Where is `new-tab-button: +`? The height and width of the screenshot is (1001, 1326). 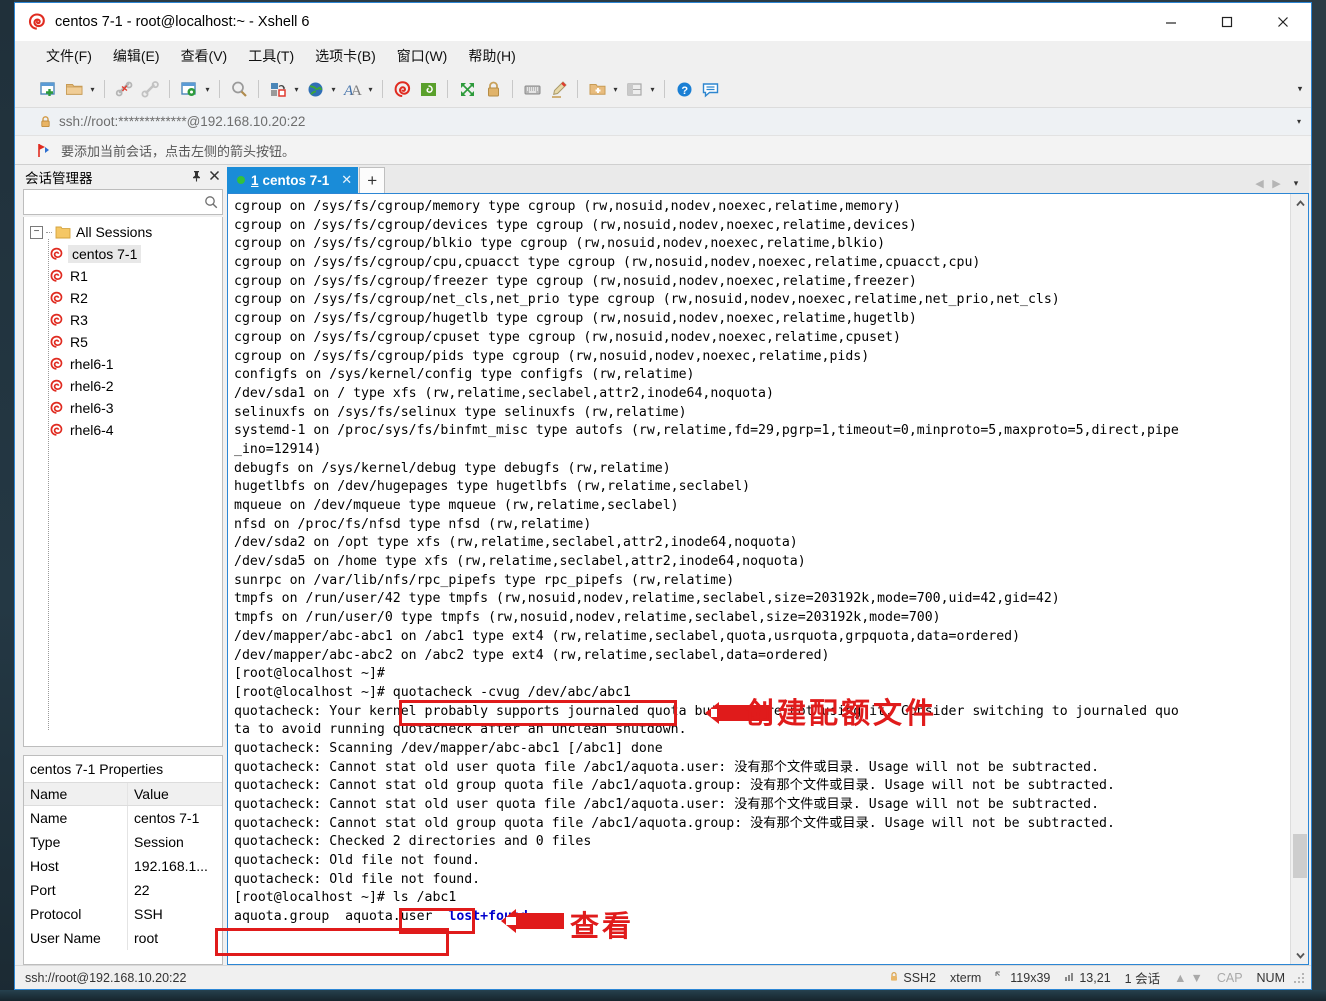
new-tab-button: + is located at coordinates (372, 180).